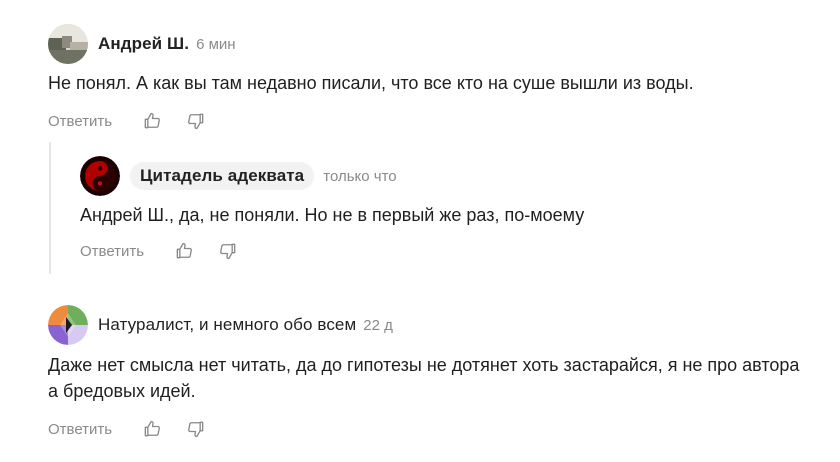 The width and height of the screenshot is (840, 462). What do you see at coordinates (216, 44) in the screenshot?
I see `comment-time: 6 мин` at bounding box center [216, 44].